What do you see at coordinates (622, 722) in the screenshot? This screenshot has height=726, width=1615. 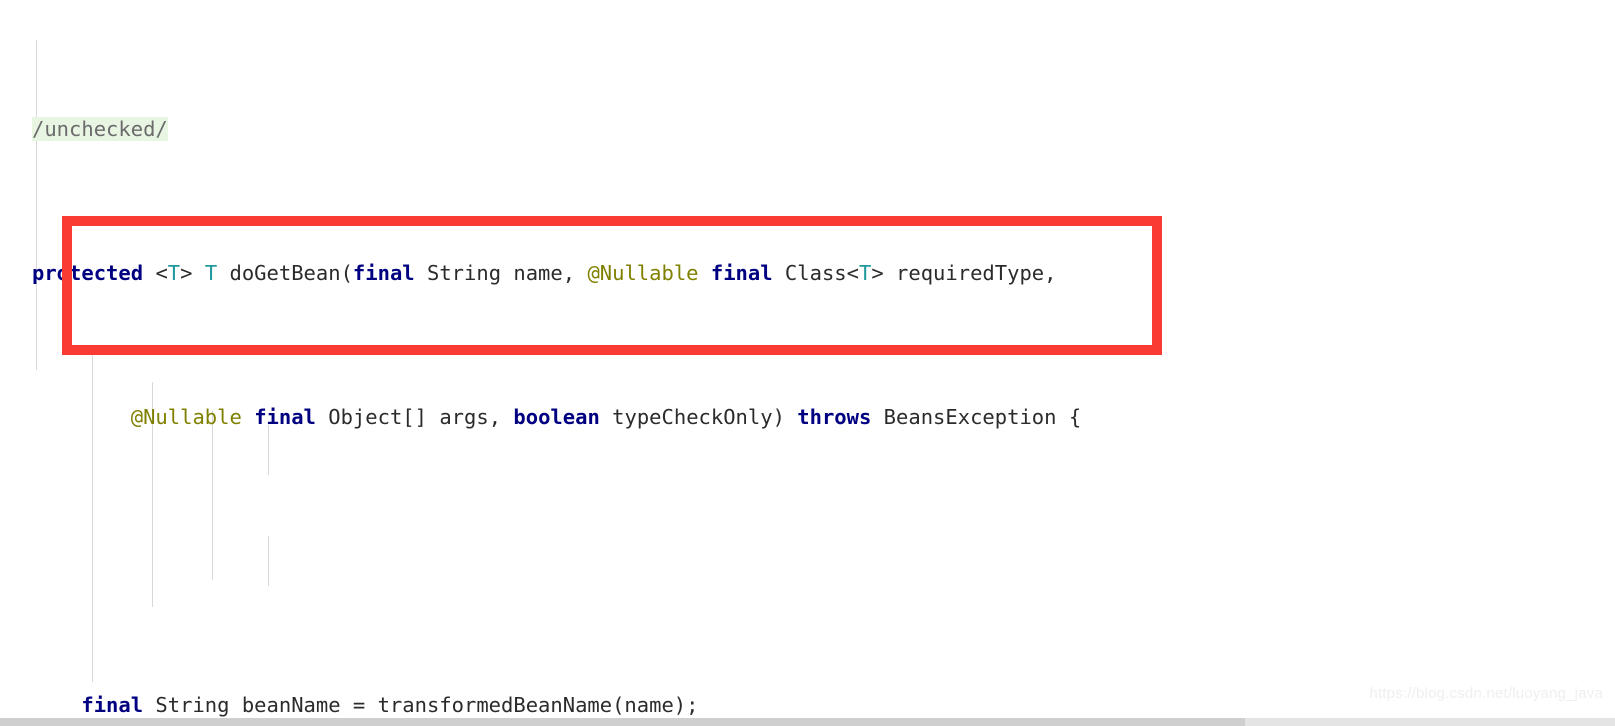 I see `horizontal-scrollbar-thumb` at bounding box center [622, 722].